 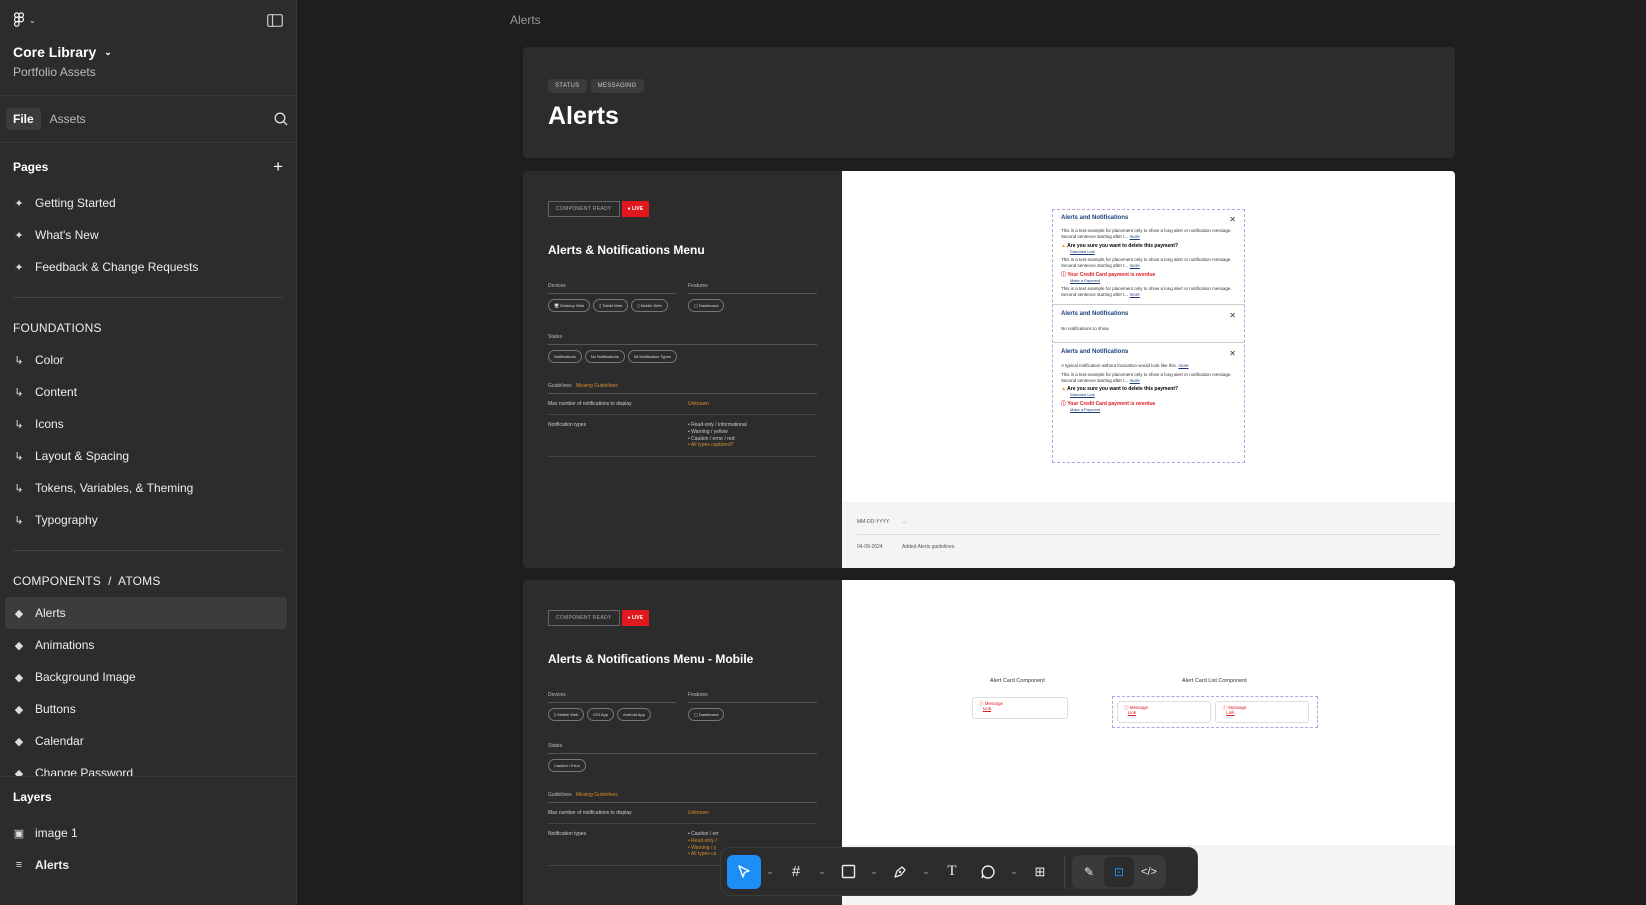 I want to click on page-item: ◆ Calendar, so click(x=148, y=741).